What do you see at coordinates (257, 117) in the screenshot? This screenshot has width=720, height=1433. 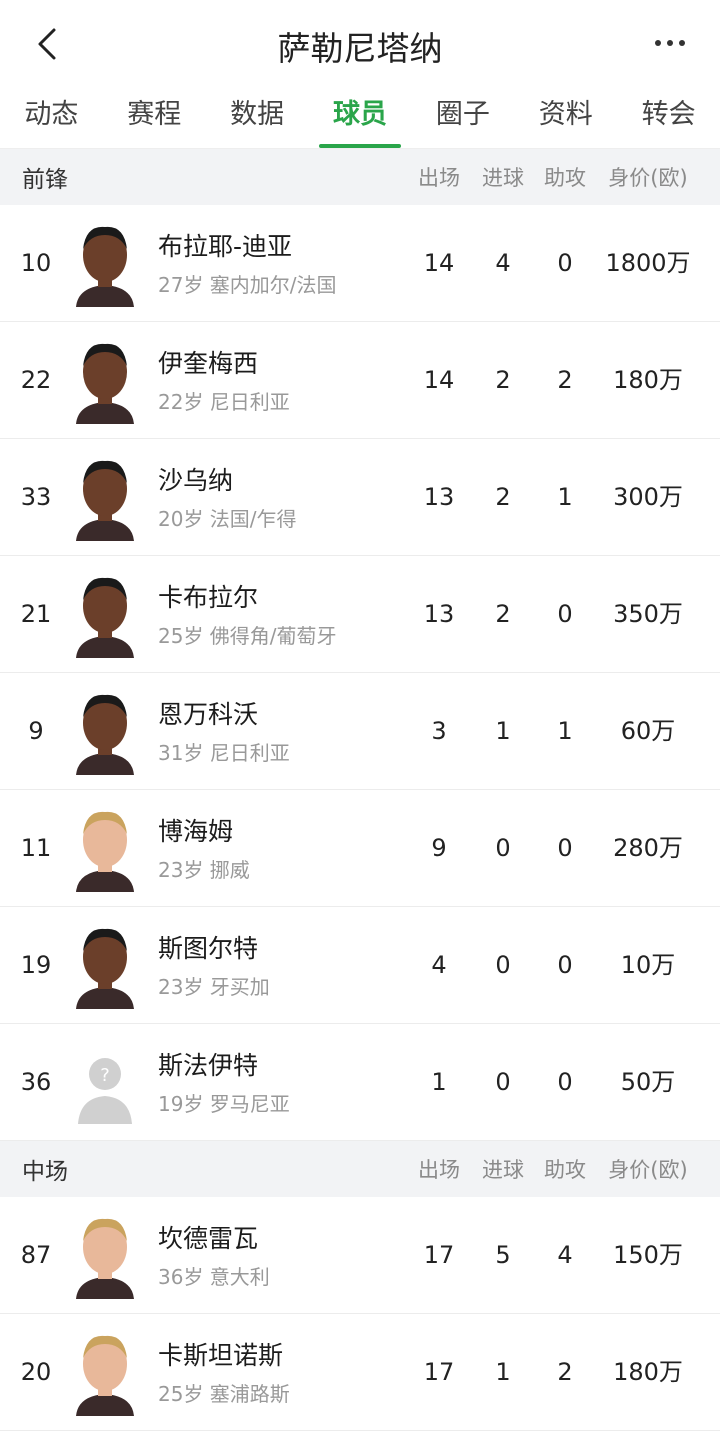 I see `tab-stats: 数据` at bounding box center [257, 117].